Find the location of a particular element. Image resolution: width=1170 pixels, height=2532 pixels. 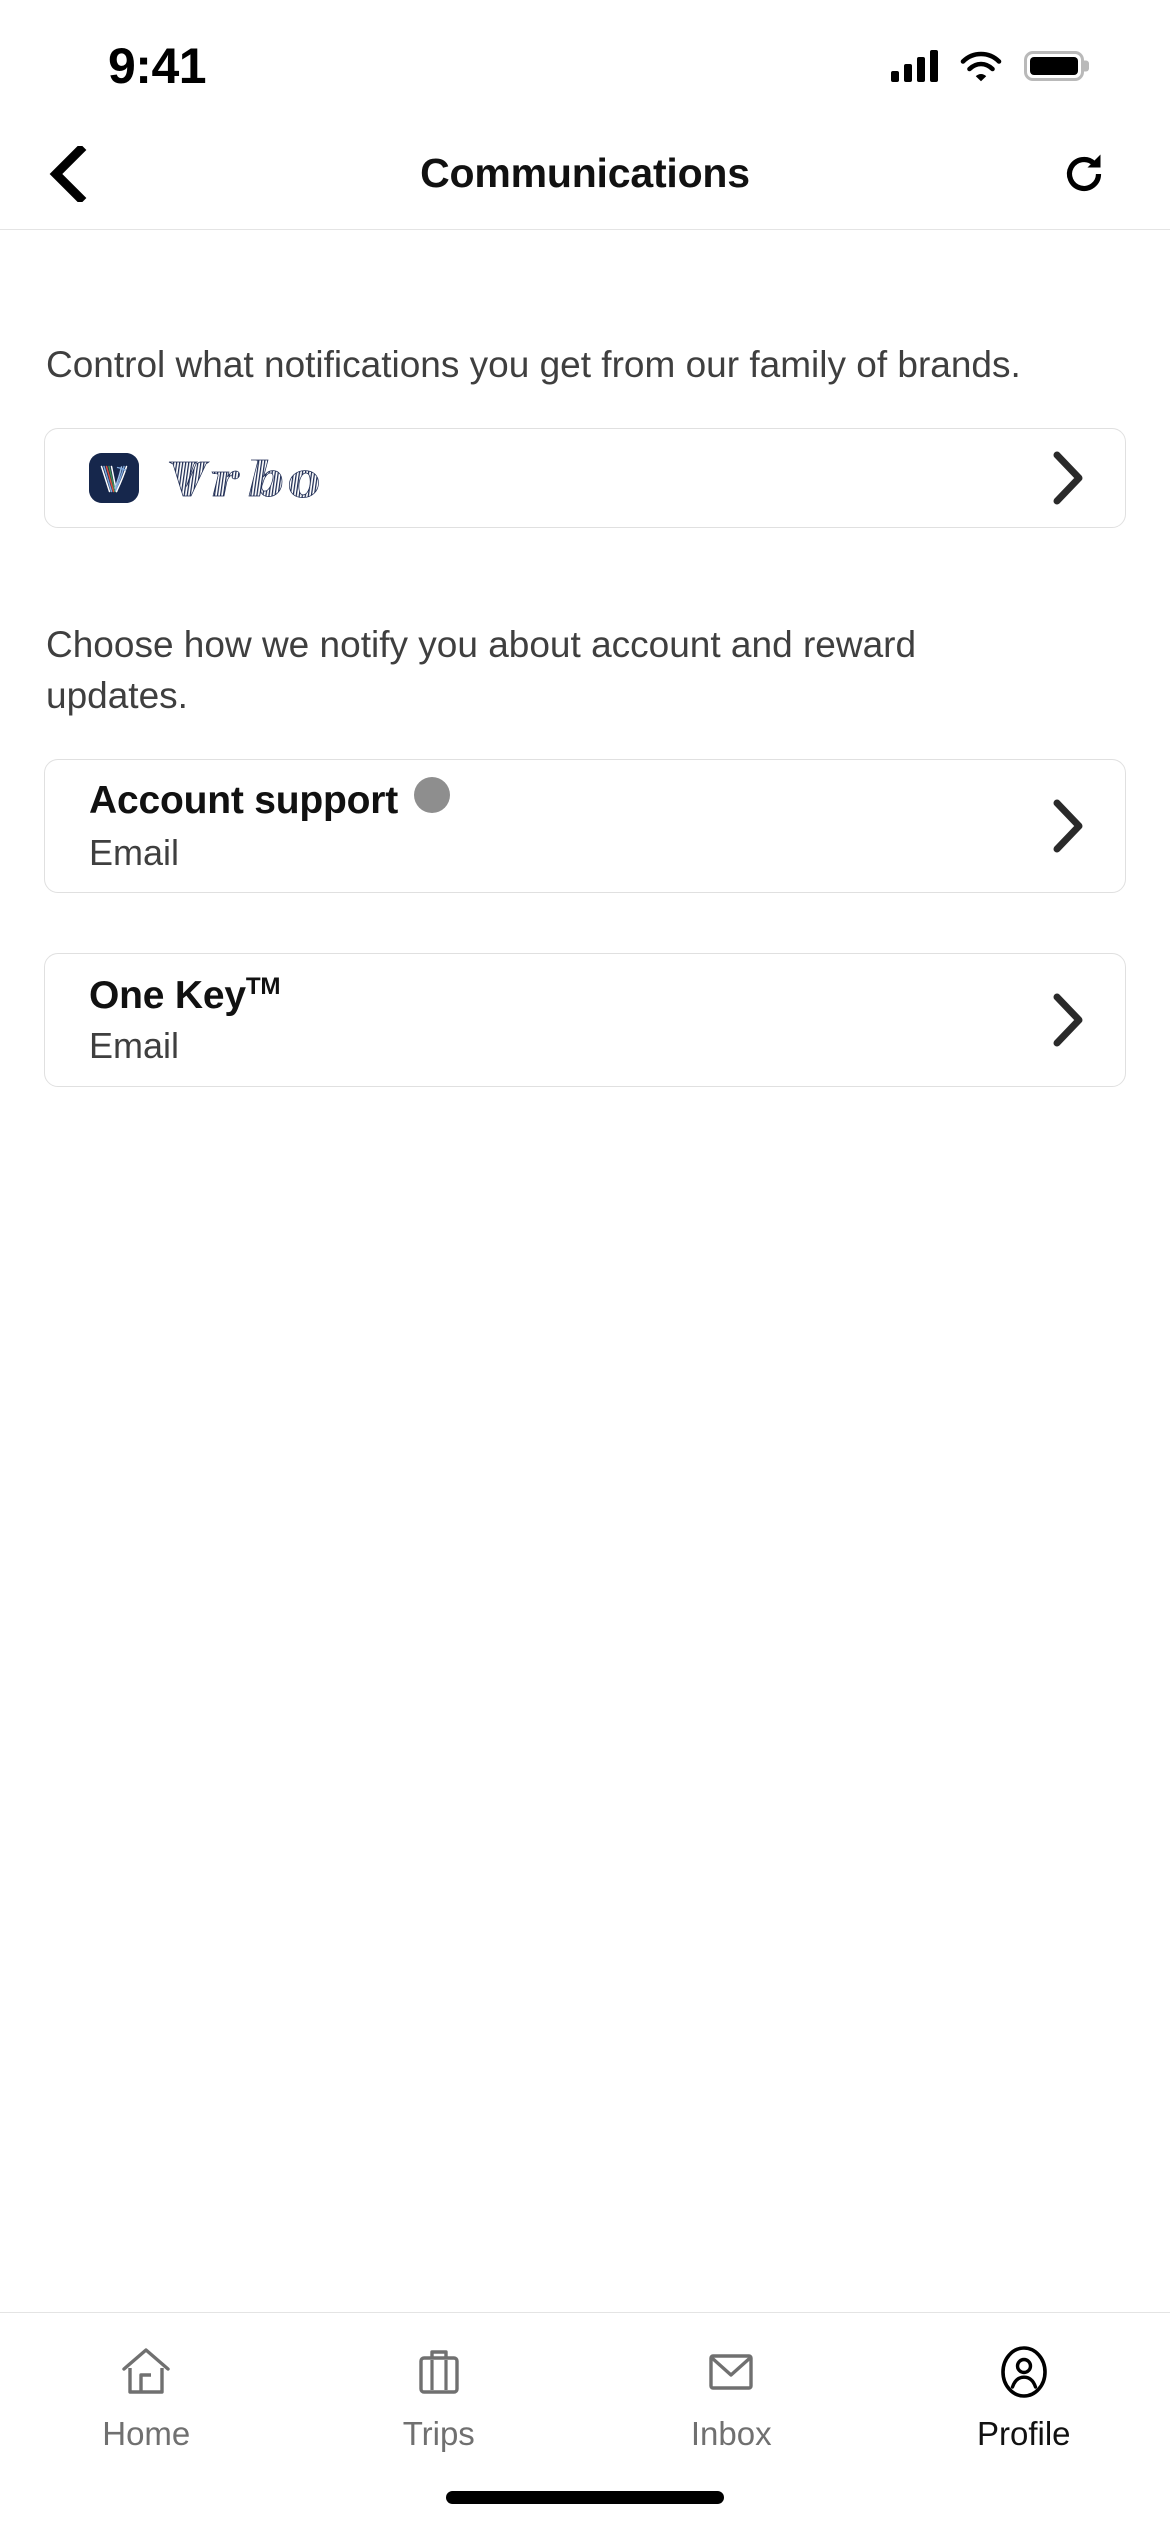

refresh-button is located at coordinates (1084, 174).